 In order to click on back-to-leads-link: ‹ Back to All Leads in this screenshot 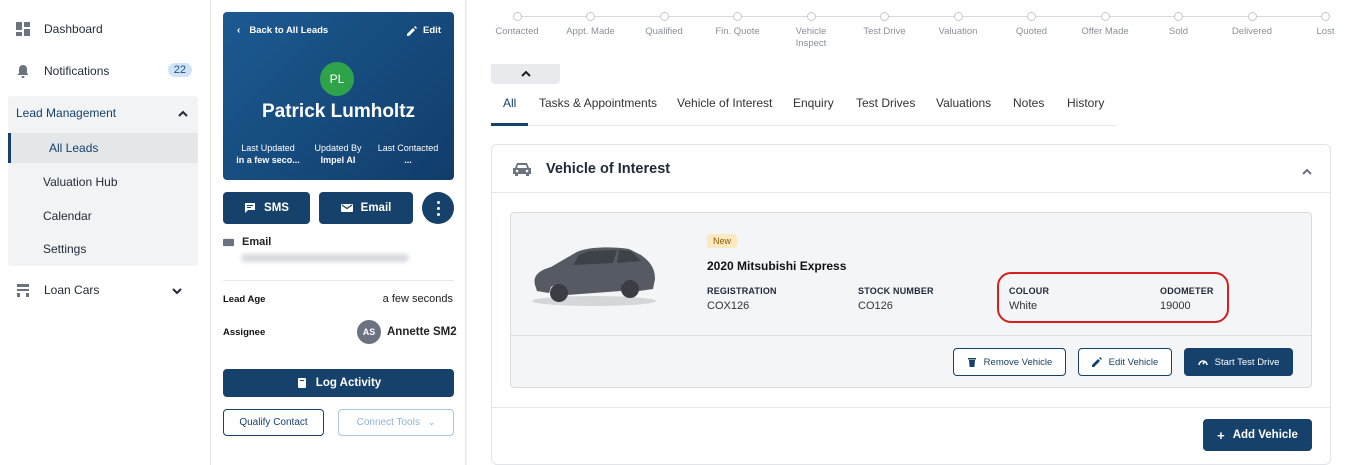, I will do `click(282, 30)`.